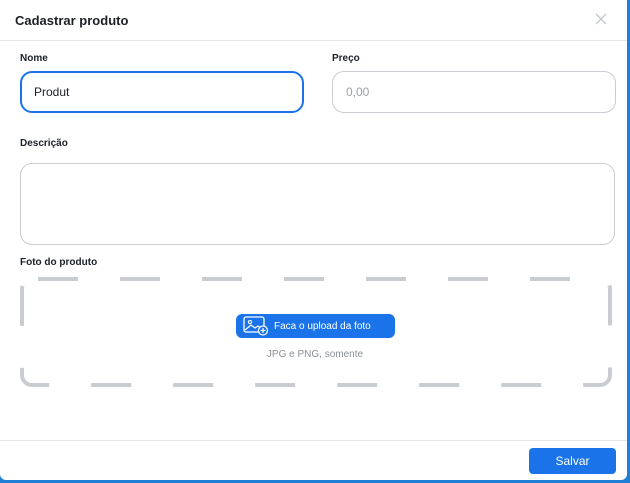 This screenshot has width=630, height=483. I want to click on close-icon, so click(601, 19).